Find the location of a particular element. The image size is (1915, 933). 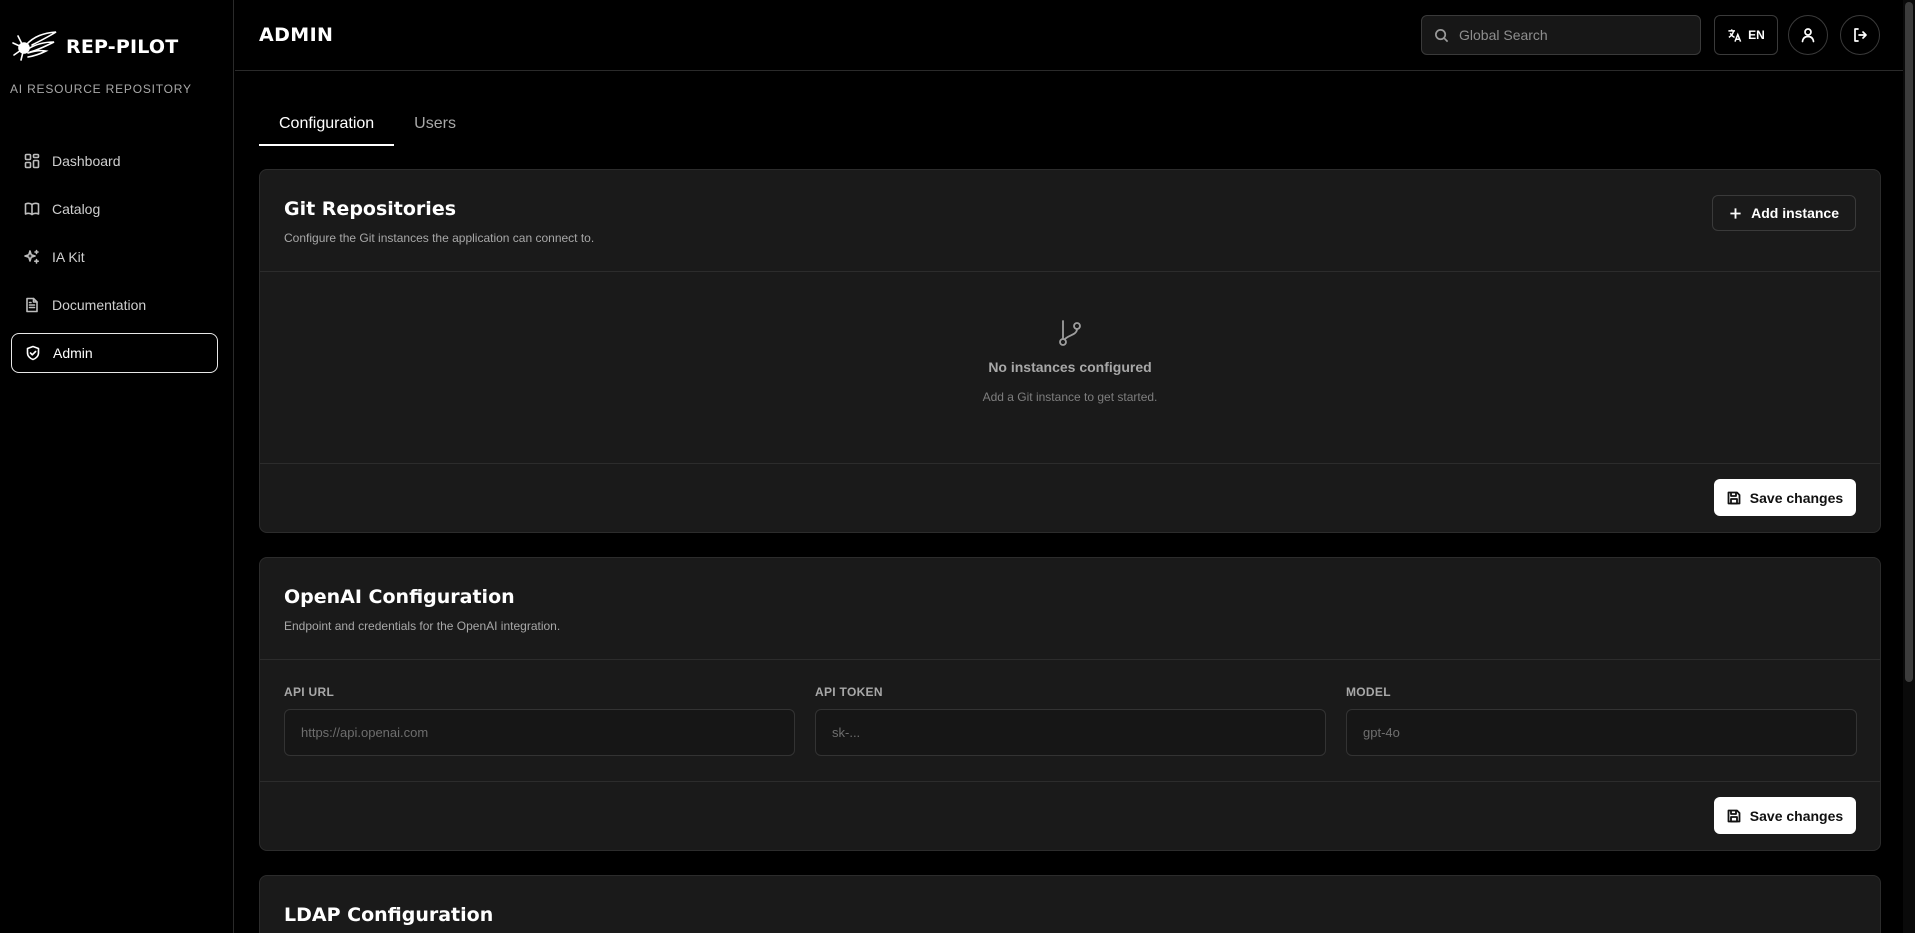

user-icon is located at coordinates (1808, 35).